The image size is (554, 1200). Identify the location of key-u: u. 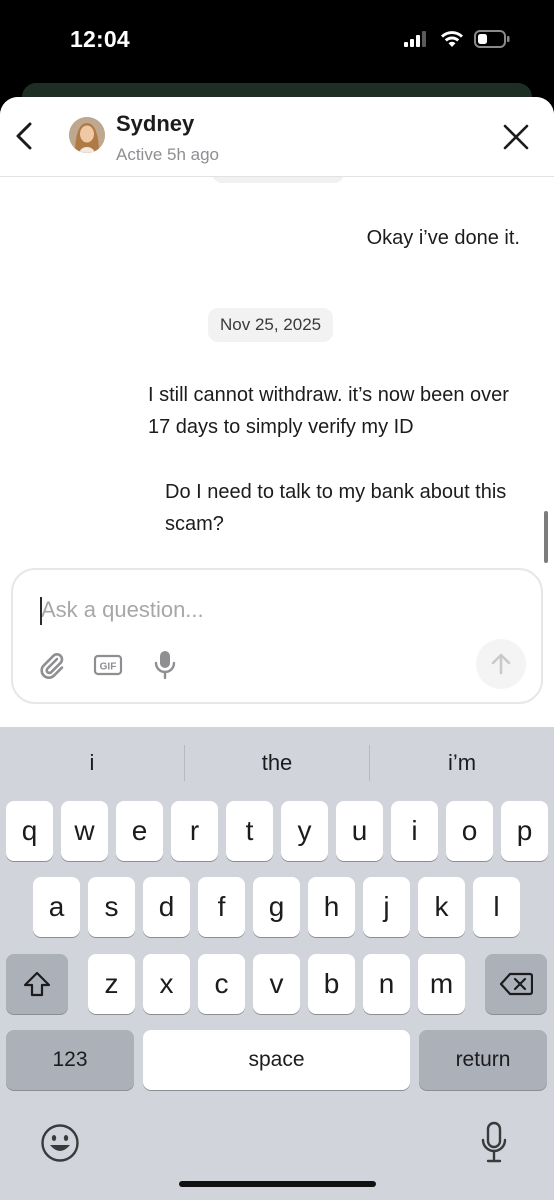
(359, 831).